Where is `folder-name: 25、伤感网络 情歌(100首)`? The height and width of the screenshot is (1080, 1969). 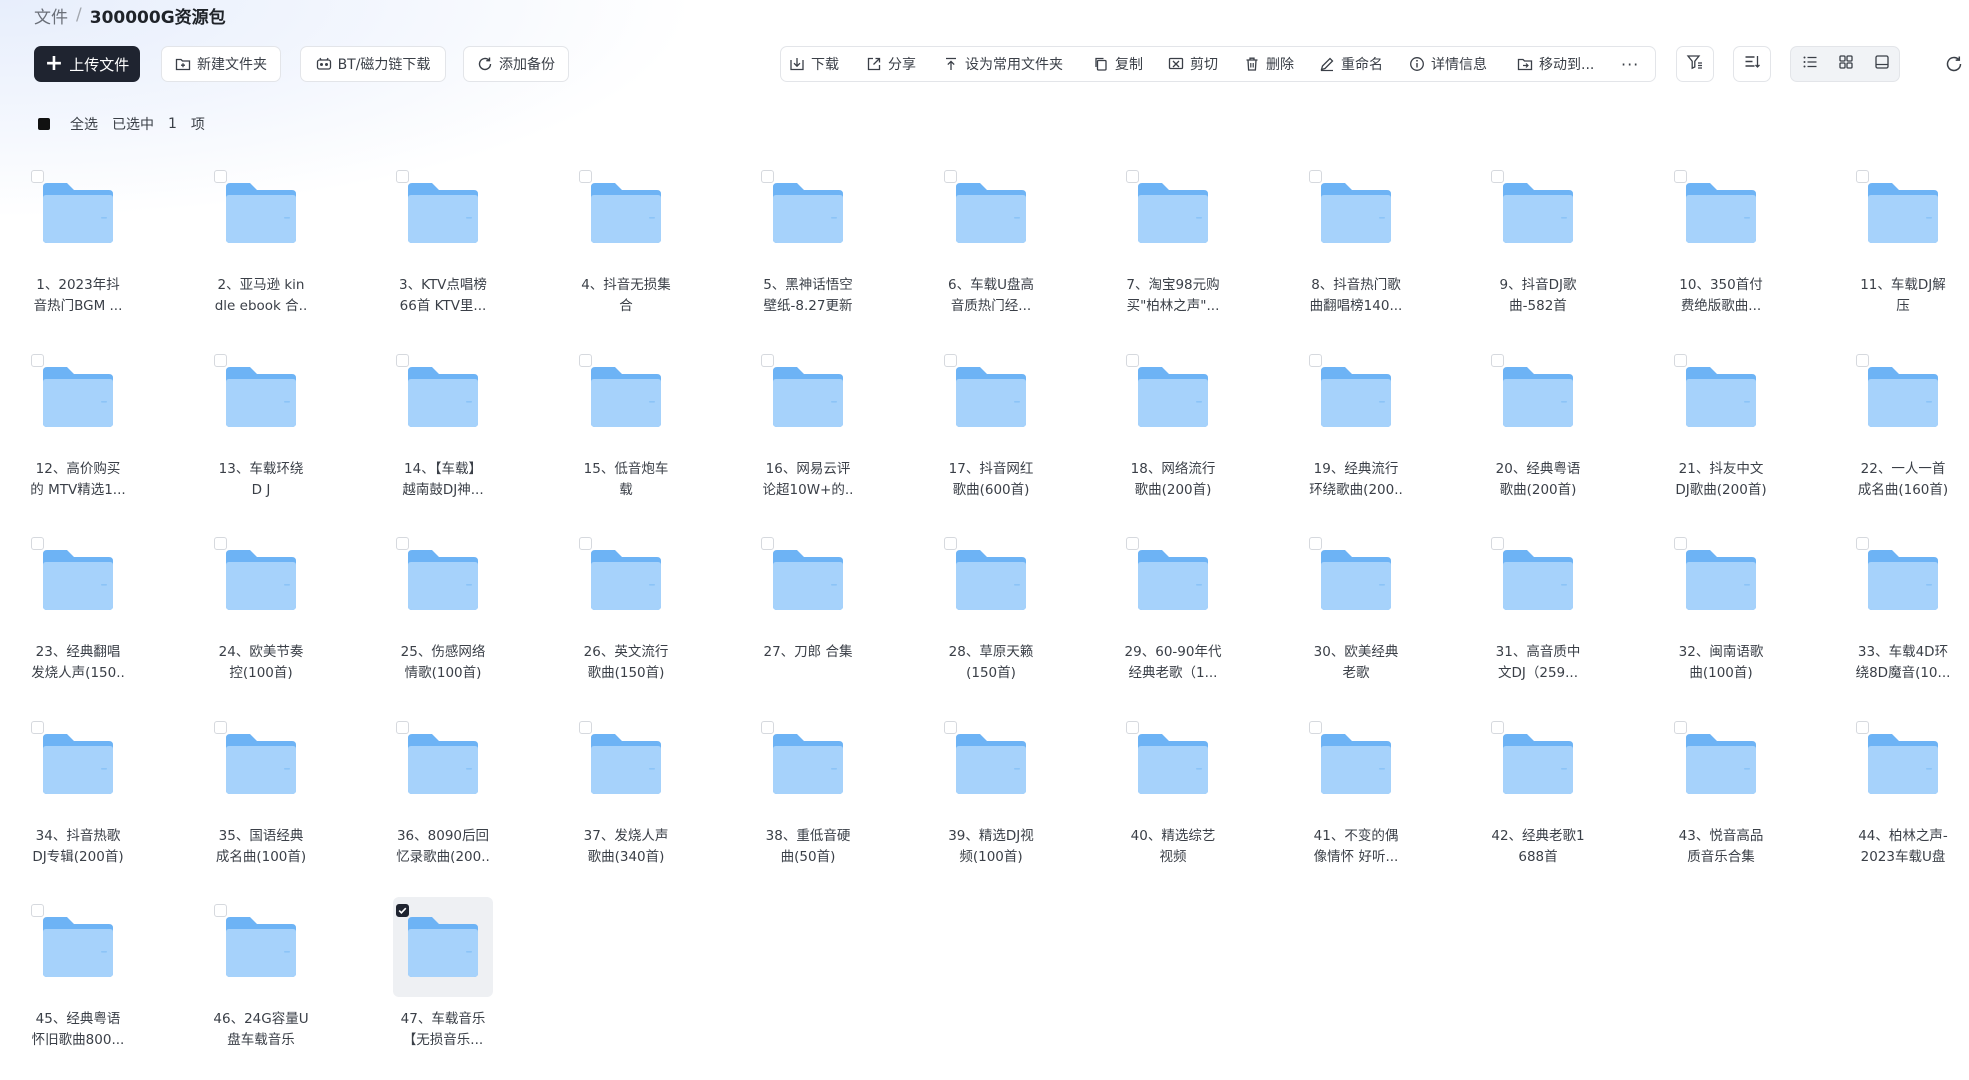
folder-name: 25、伤感网络 情歌(100首) is located at coordinates (443, 663).